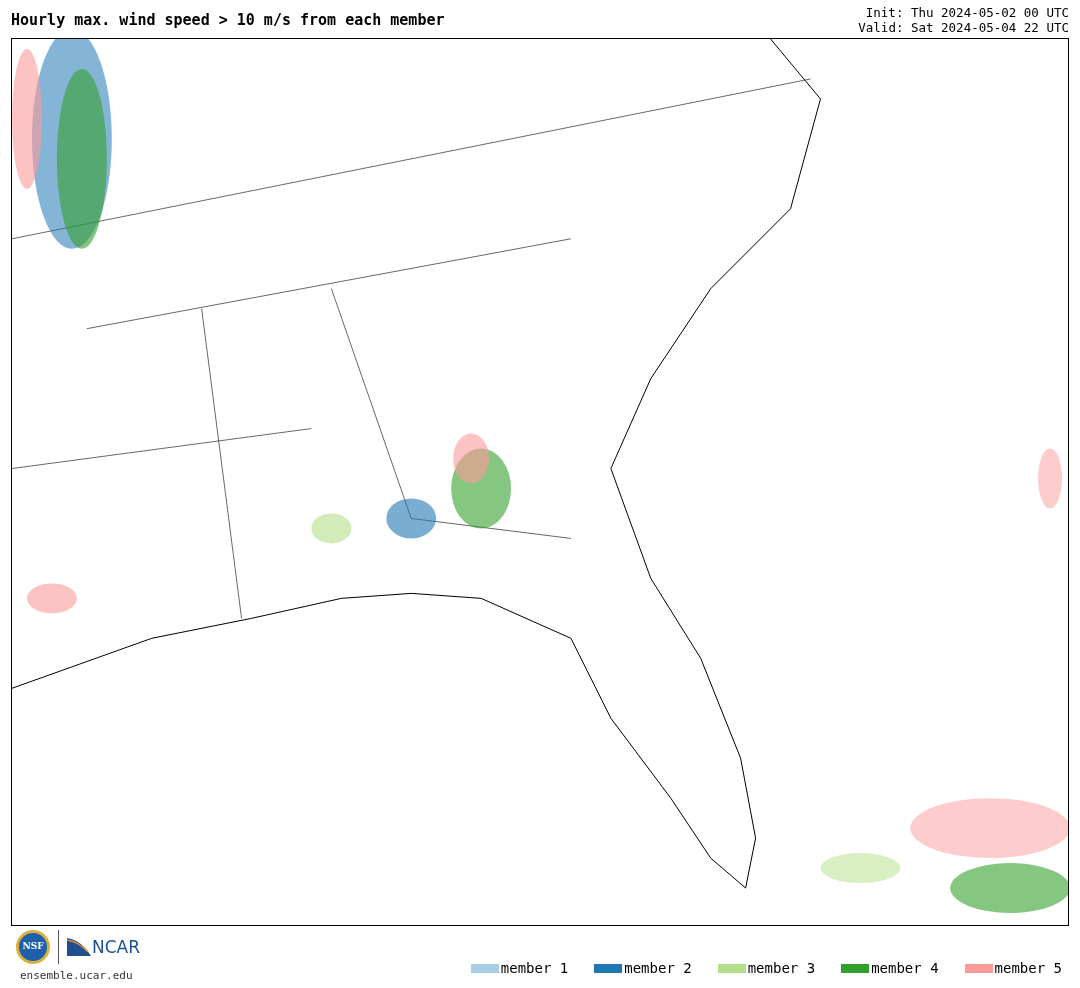  I want to click on ncar-logo-icon, so click(79, 947).